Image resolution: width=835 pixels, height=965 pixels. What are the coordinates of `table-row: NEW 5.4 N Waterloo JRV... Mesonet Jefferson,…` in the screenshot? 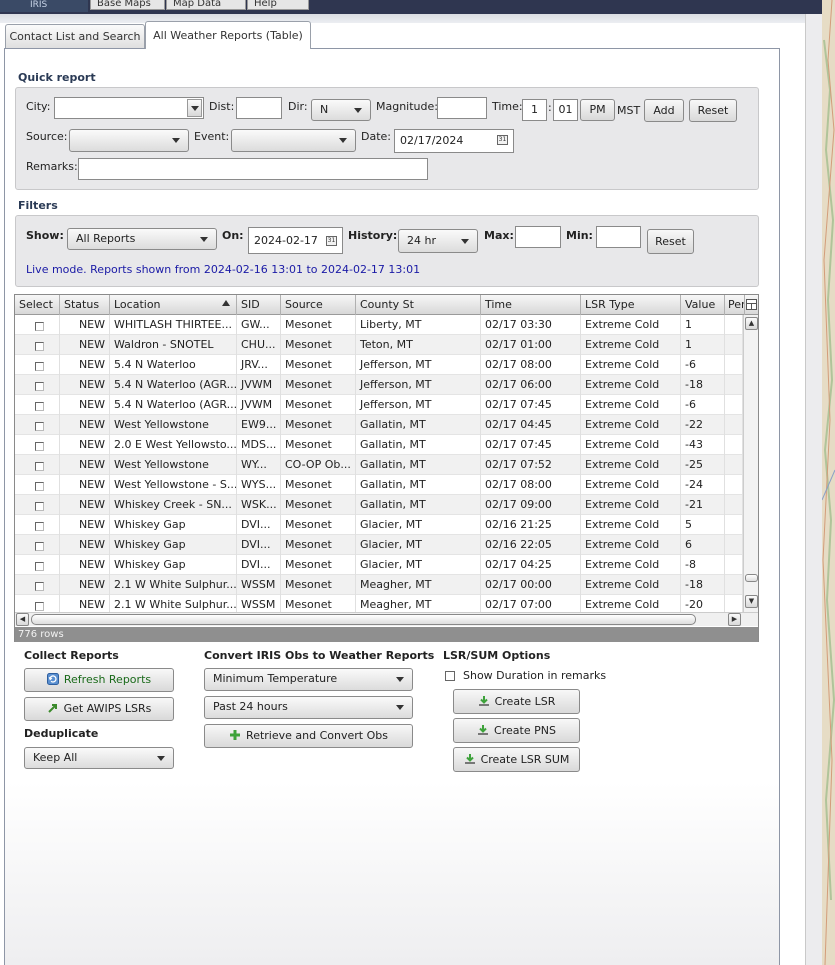 It's located at (379, 365).